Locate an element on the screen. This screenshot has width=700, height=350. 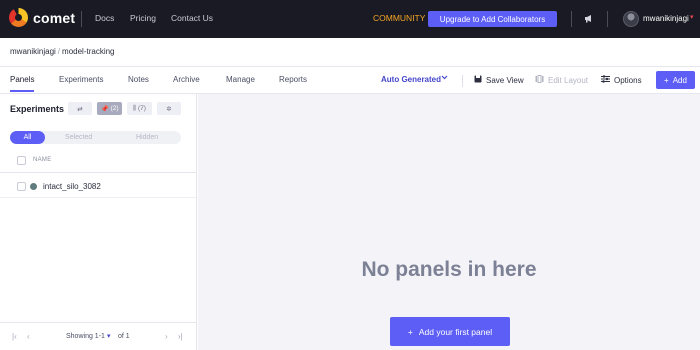
upgrade-button: Upgrade to Add Collaborators is located at coordinates (492, 19).